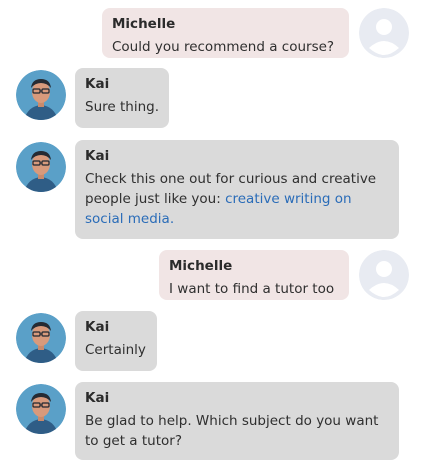 The height and width of the screenshot is (468, 426). Describe the element at coordinates (225, 33) in the screenshot. I see `message-bubble: Michelle Could you recommend a course?` at that location.